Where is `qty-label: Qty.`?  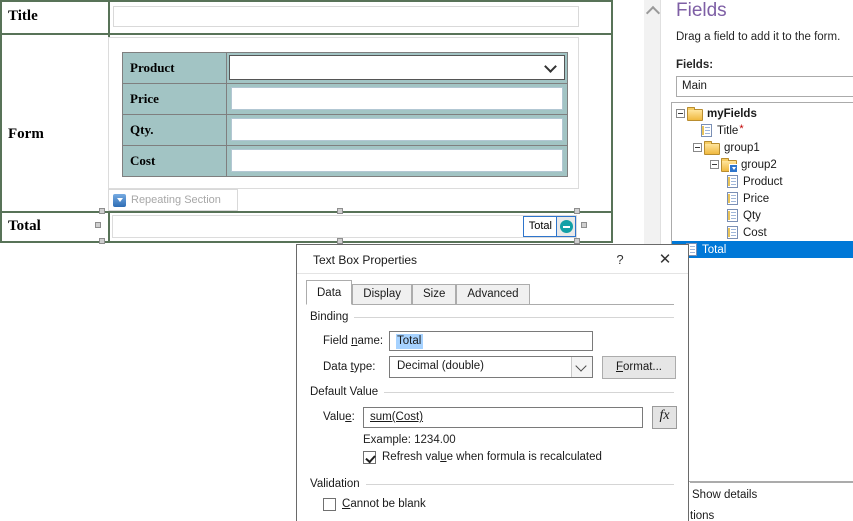
qty-label: Qty. is located at coordinates (175, 130).